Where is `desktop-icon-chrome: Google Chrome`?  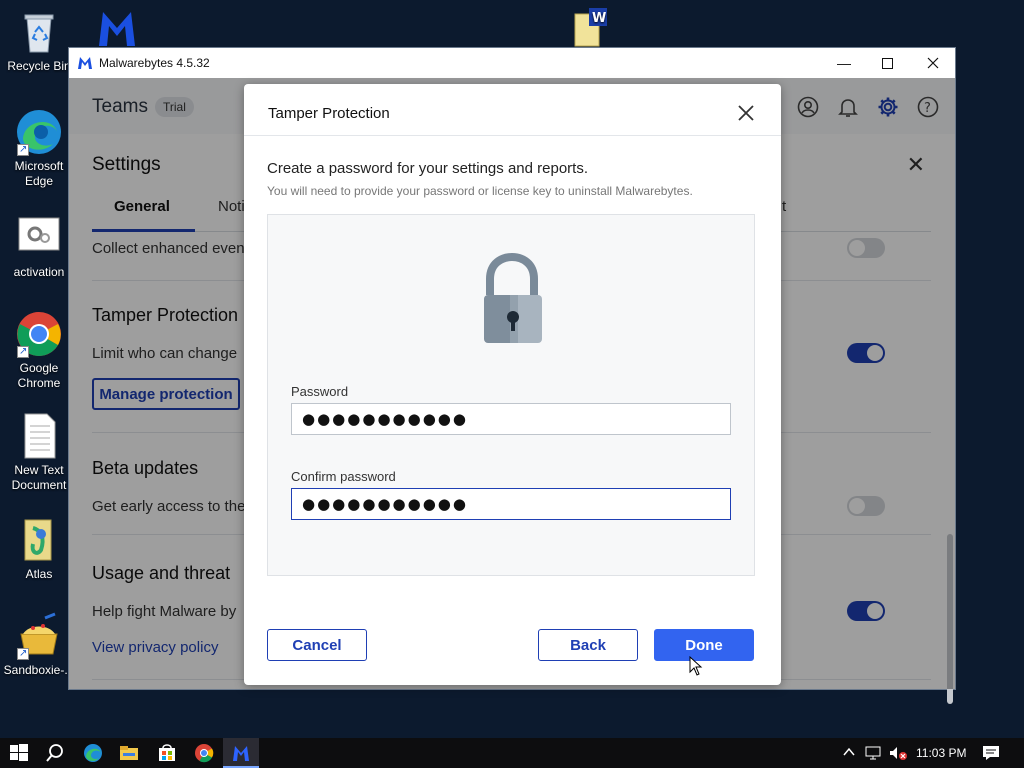 desktop-icon-chrome: Google Chrome is located at coordinates (39, 350).